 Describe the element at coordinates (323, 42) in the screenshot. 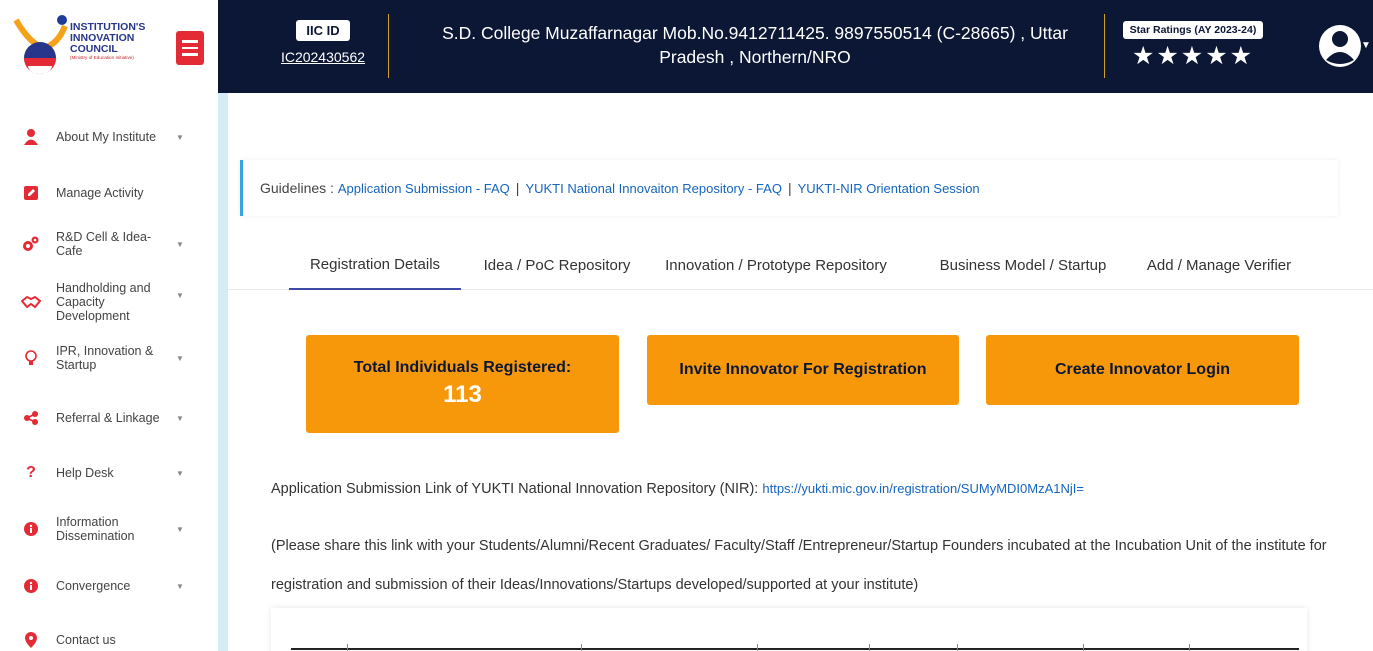

I see `iic-id-block: IIC ID IC202430562` at that location.